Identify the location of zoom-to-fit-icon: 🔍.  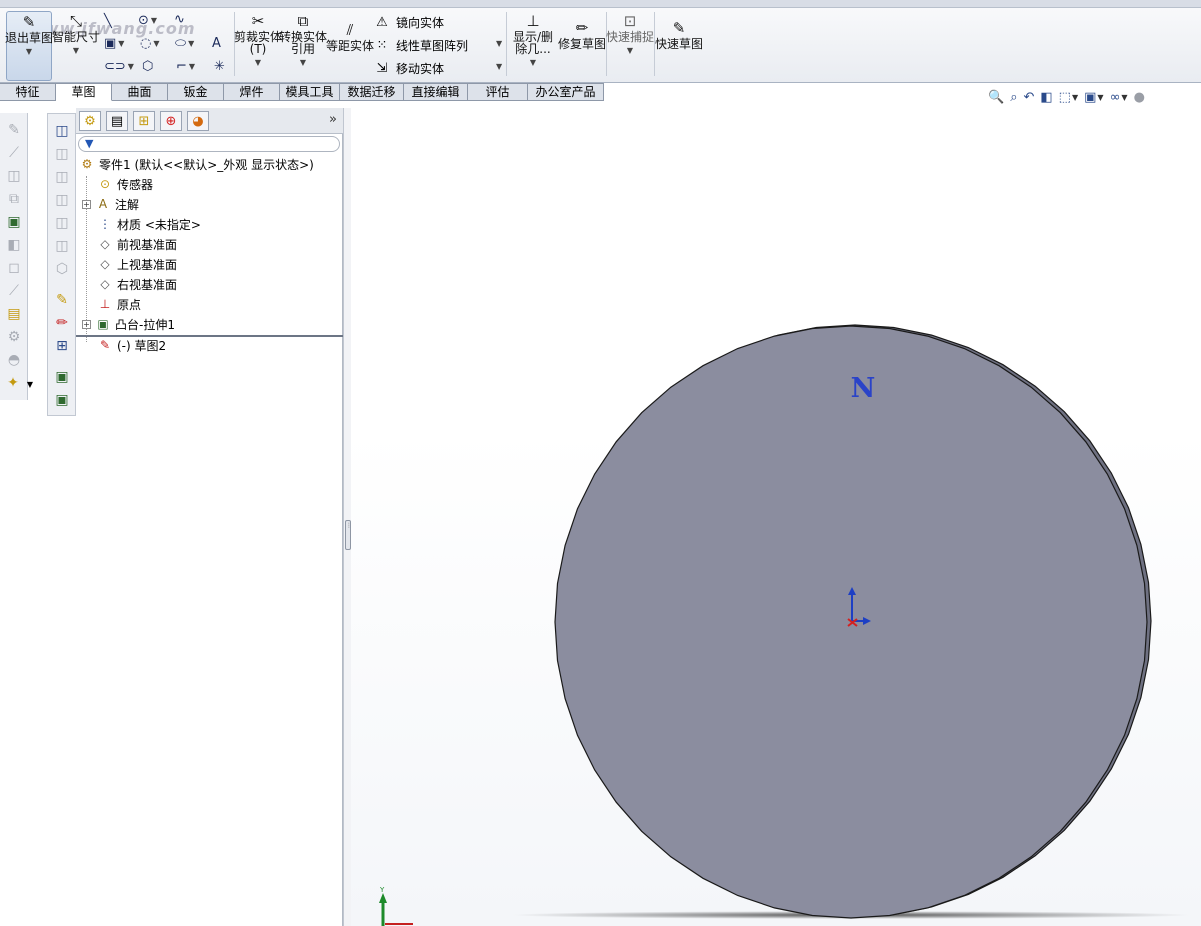
(996, 97).